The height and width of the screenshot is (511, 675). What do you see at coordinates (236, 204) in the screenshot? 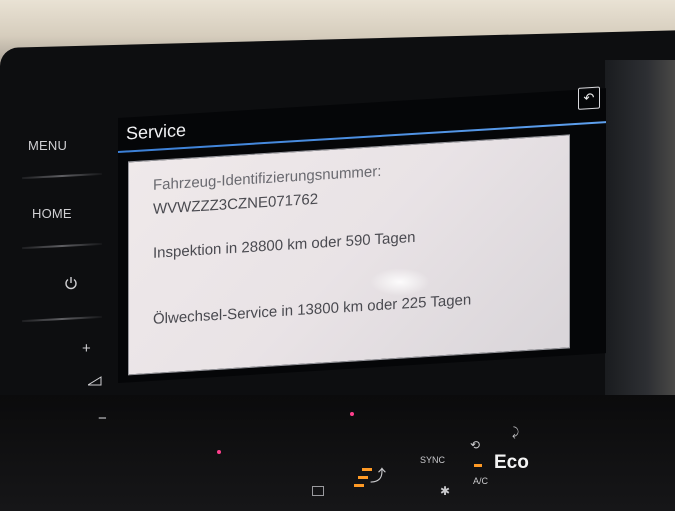
I see `vin-value: WVWZZZ3CZNE071762` at bounding box center [236, 204].